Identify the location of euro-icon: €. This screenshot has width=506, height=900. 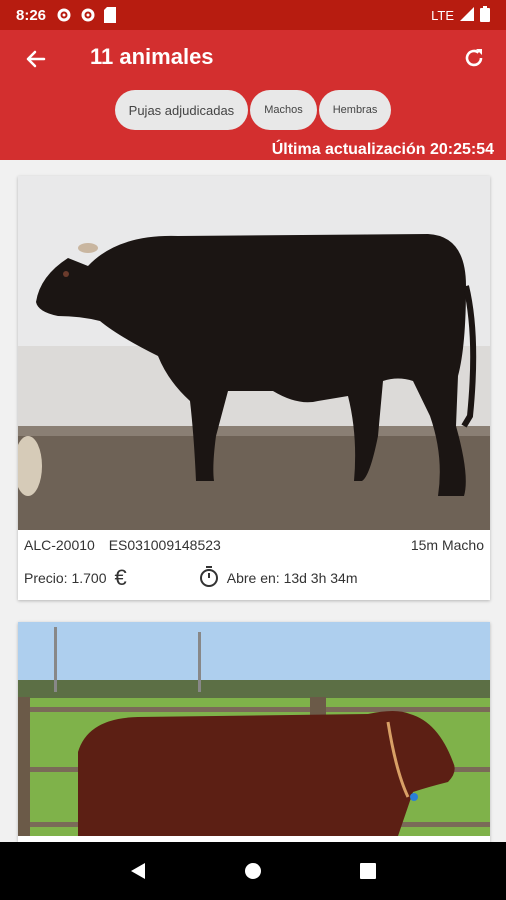
(120, 577).